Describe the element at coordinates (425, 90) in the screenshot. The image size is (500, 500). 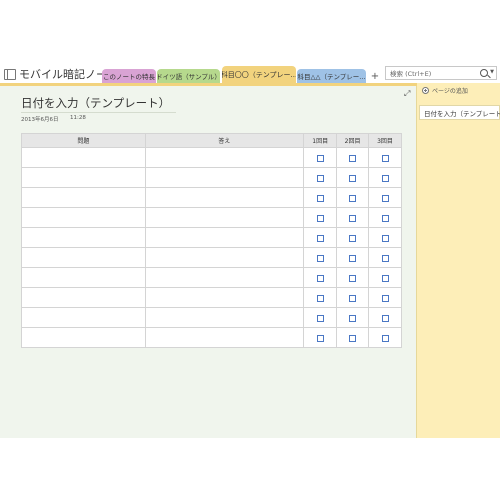
I see `add-circle-icon` at that location.